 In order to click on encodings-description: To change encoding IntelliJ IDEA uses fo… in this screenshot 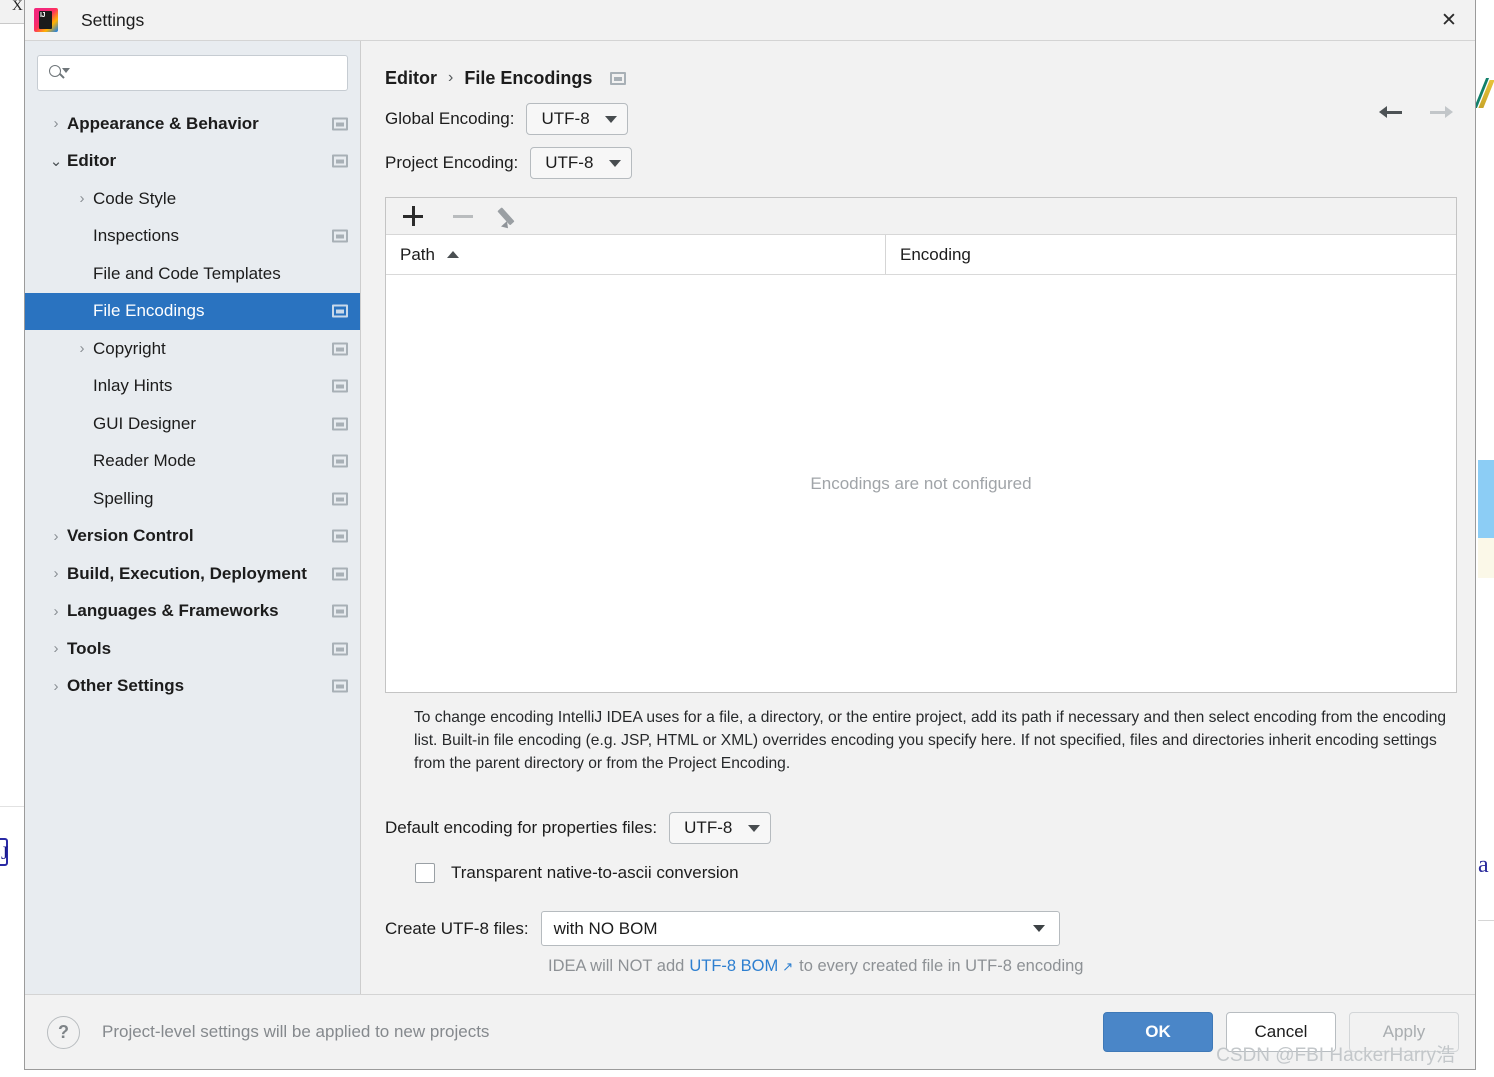, I will do `click(930, 740)`.